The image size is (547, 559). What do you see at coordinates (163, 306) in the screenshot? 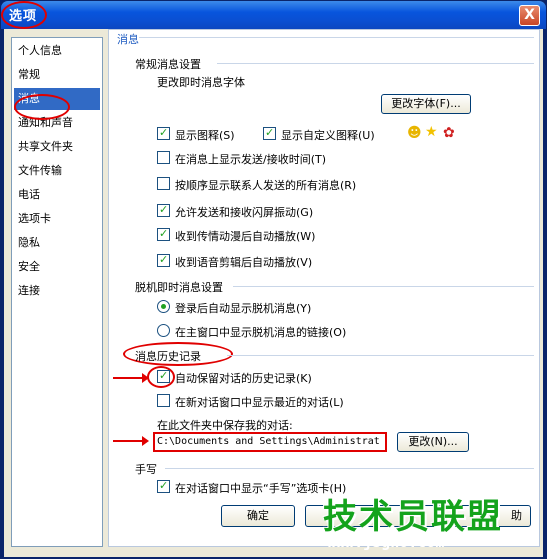
I see `show-after-login-radio` at bounding box center [163, 306].